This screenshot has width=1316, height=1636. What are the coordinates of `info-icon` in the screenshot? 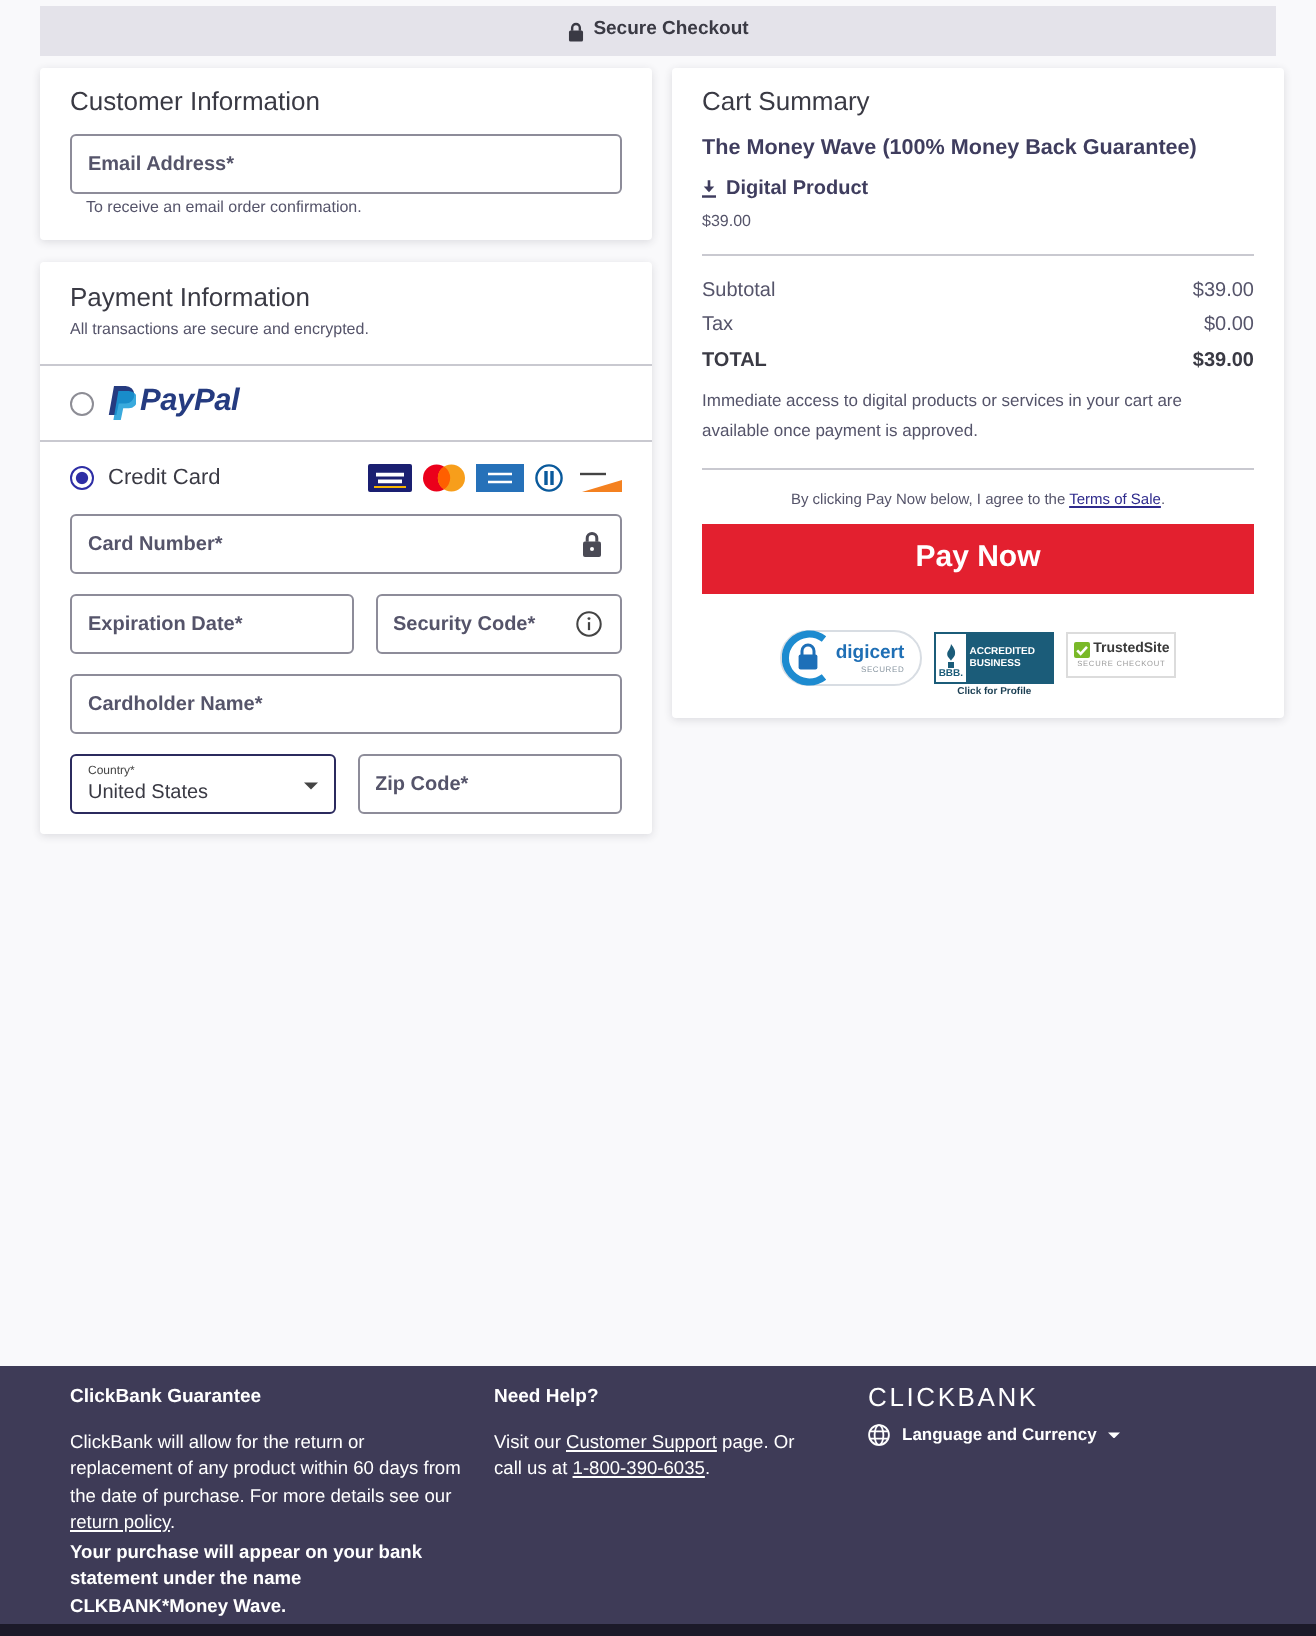 It's located at (589, 624).